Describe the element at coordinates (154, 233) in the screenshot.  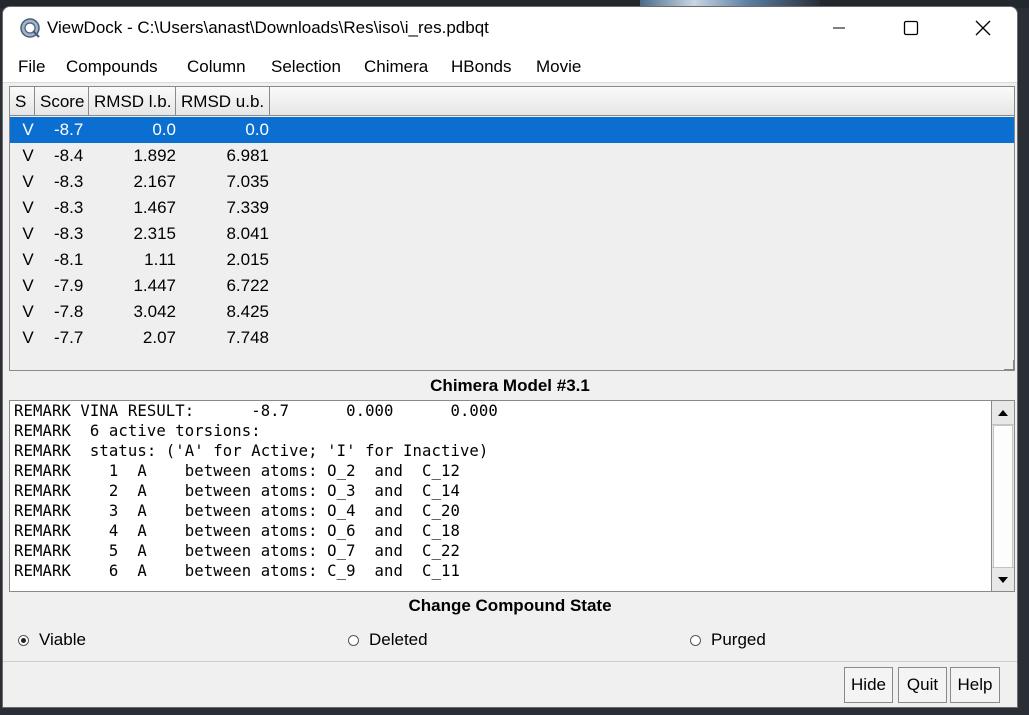
I see `rmsd-lb-cell: 2.315` at that location.